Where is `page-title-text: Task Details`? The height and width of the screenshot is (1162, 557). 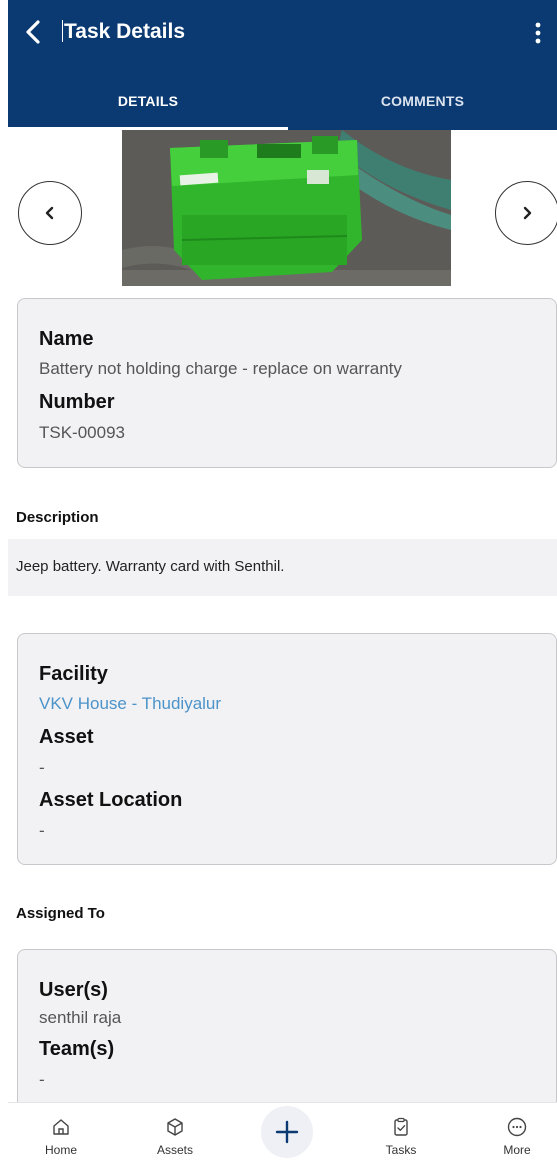 page-title-text: Task Details is located at coordinates (125, 31).